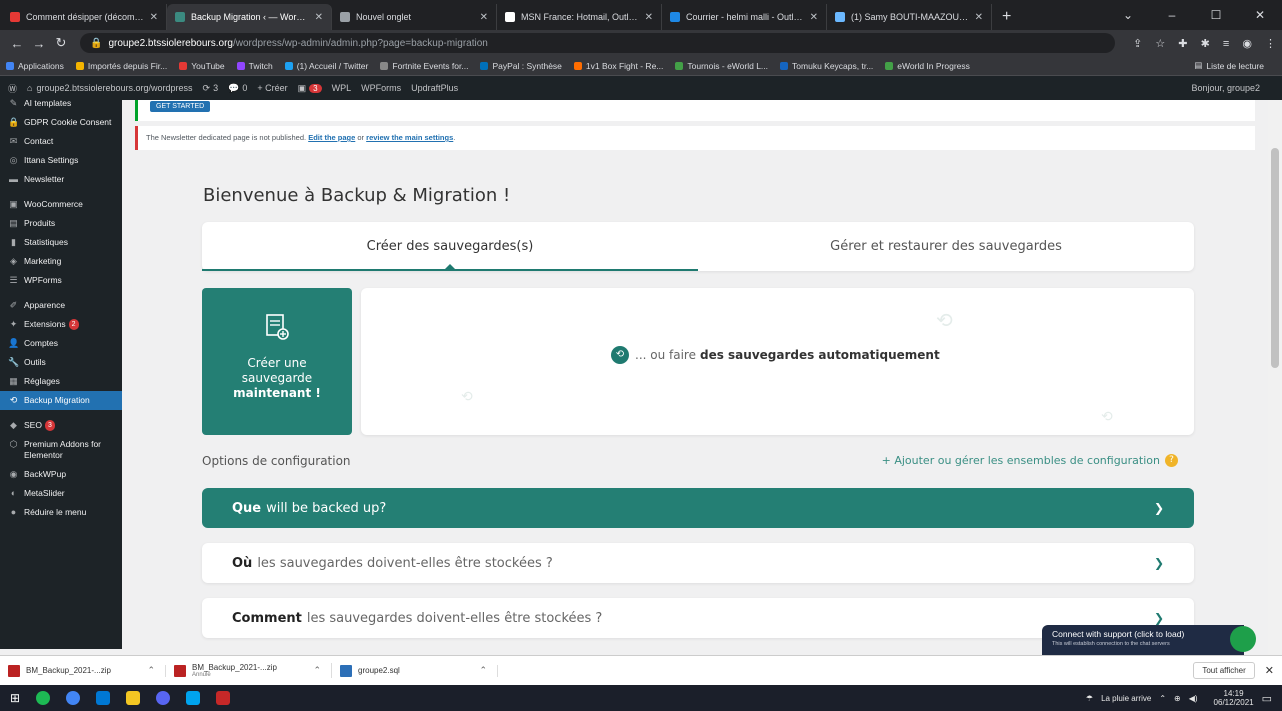 The height and width of the screenshot is (711, 1282). Describe the element at coordinates (342, 88) in the screenshot. I see `adminbar-wpl: WPL` at that location.